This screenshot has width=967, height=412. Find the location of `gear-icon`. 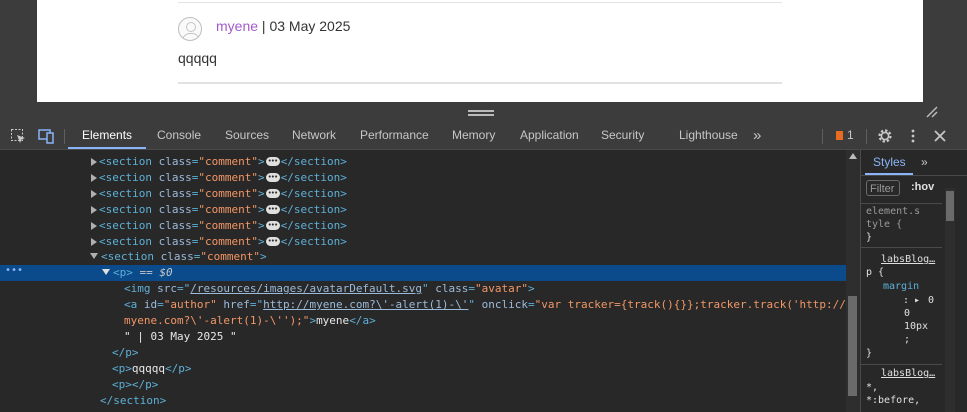

gear-icon is located at coordinates (885, 136).